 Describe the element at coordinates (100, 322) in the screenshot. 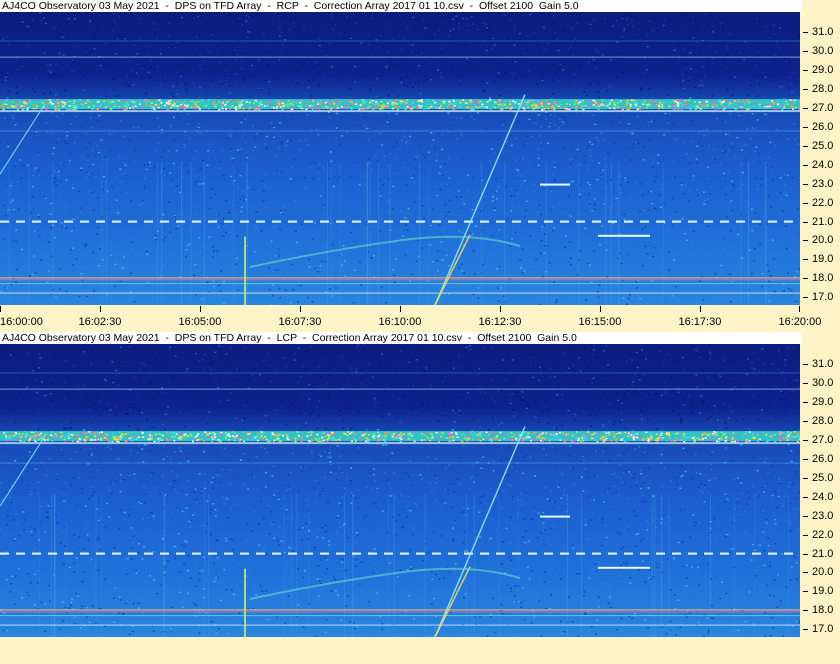

I see `x-tick-label: 16:02:30` at that location.